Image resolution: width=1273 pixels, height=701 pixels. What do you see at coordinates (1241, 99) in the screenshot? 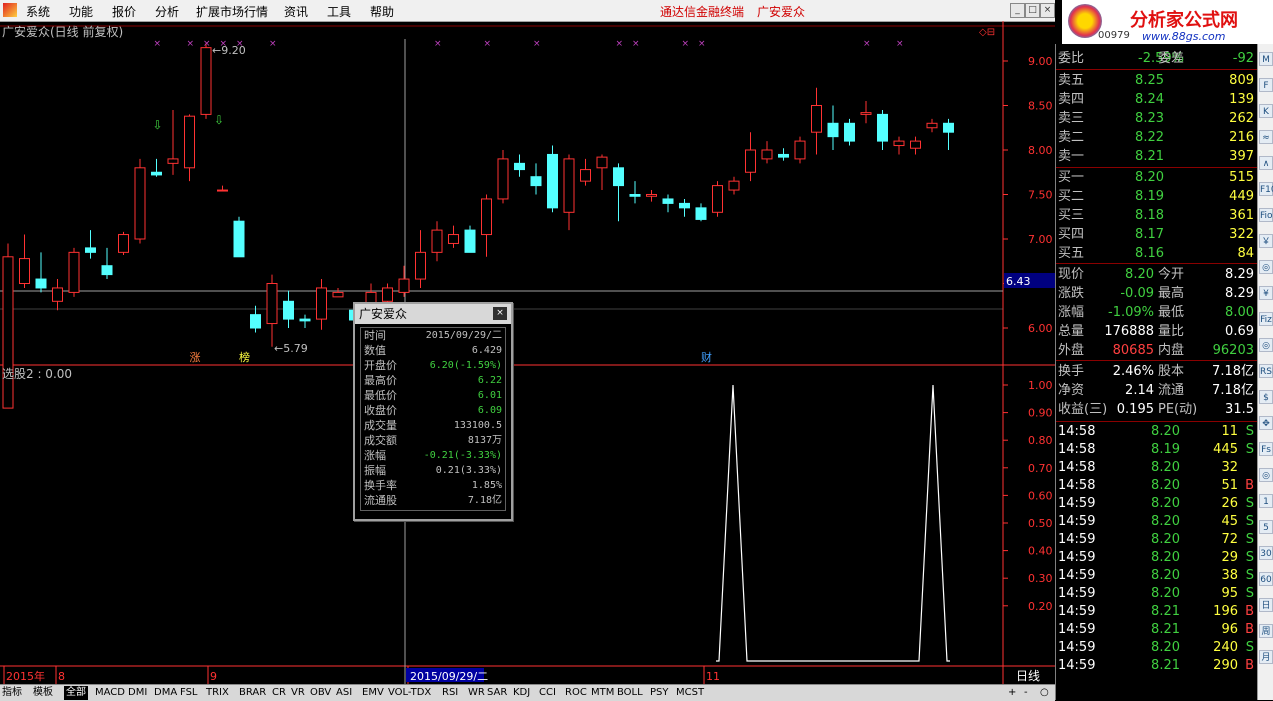
I see `ask-volume: 139` at bounding box center [1241, 99].